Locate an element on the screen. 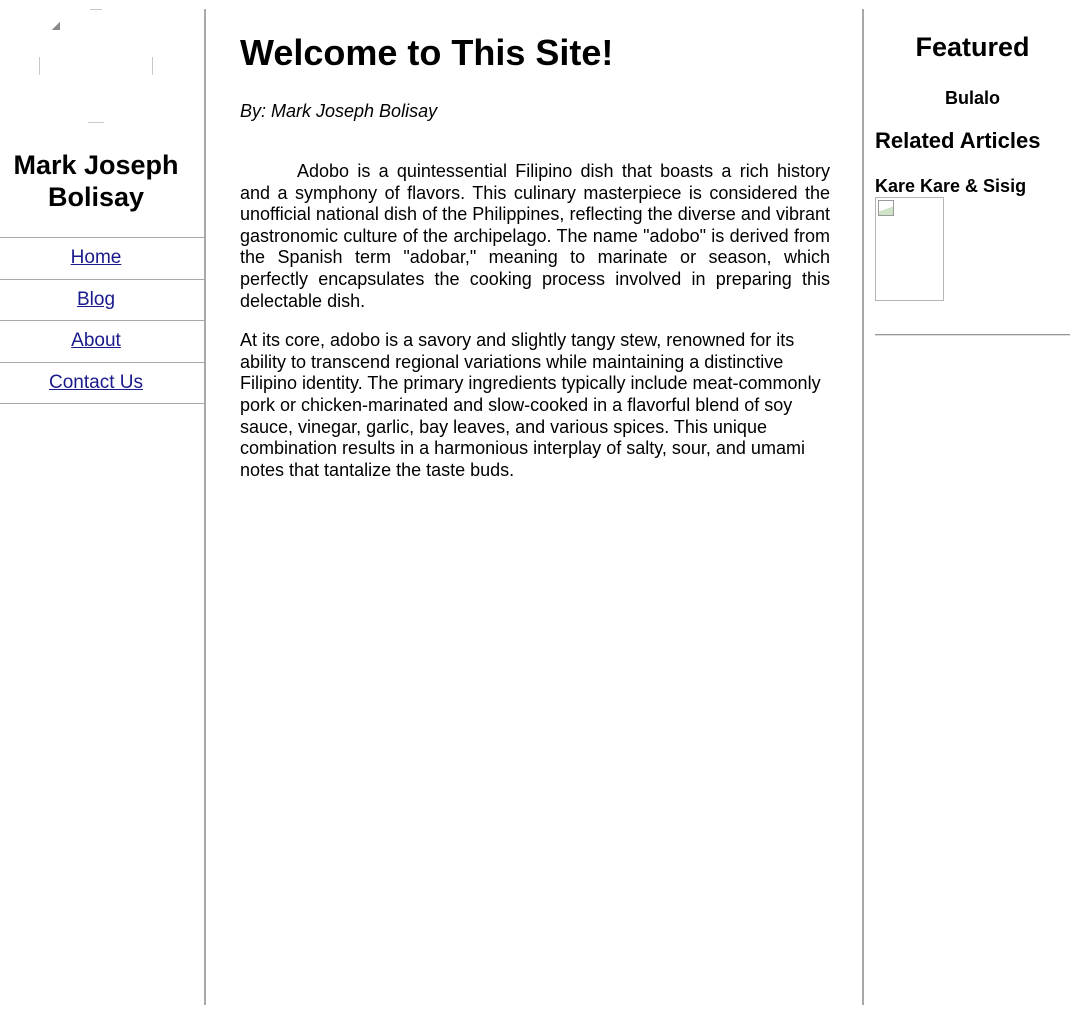 This screenshot has width=1080, height=1036. nav-item-blog: Blog is located at coordinates (102, 300).